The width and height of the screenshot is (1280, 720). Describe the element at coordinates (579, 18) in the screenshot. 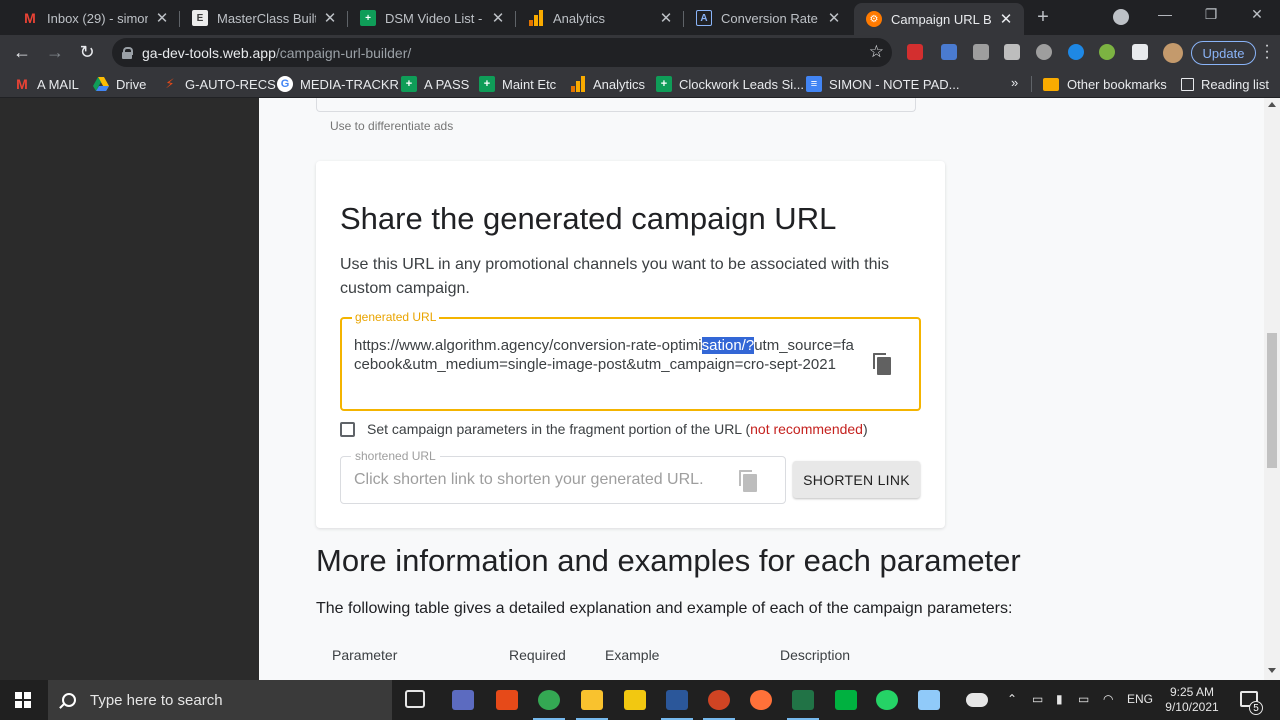

I see `tab-title: Analytics` at that location.